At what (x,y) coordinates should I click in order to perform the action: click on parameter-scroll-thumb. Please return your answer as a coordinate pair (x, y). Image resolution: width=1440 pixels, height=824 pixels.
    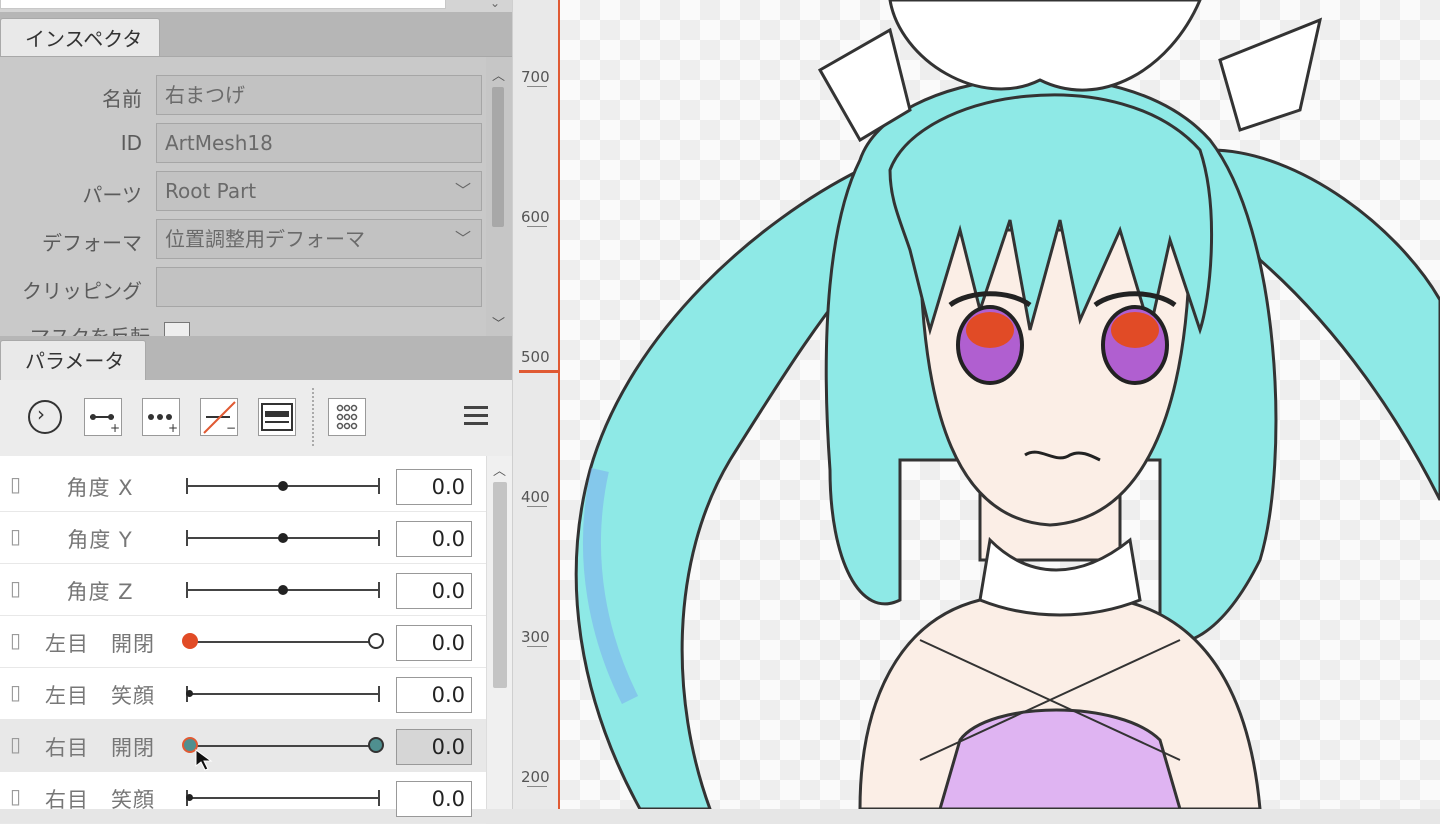
    Looking at the image, I should click on (500, 585).